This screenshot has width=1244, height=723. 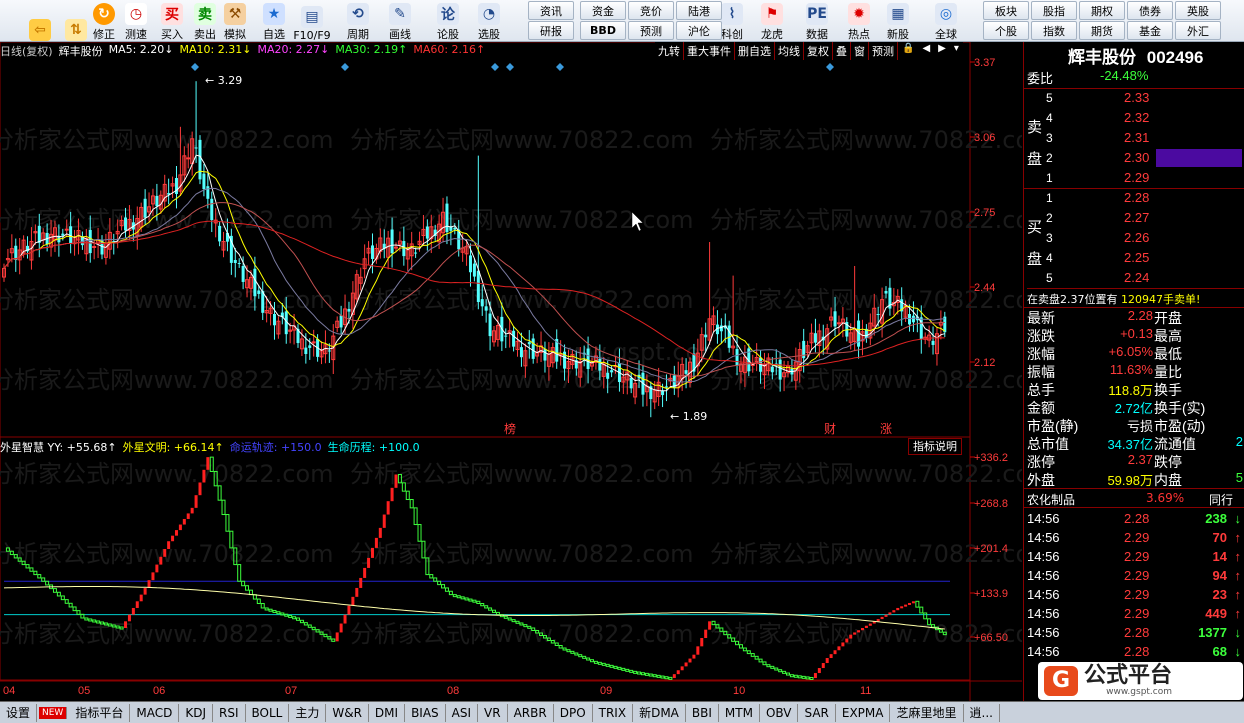 What do you see at coordinates (898, 21) in the screenshot?
I see `toolbar-button-17: ▦ 新股` at bounding box center [898, 21].